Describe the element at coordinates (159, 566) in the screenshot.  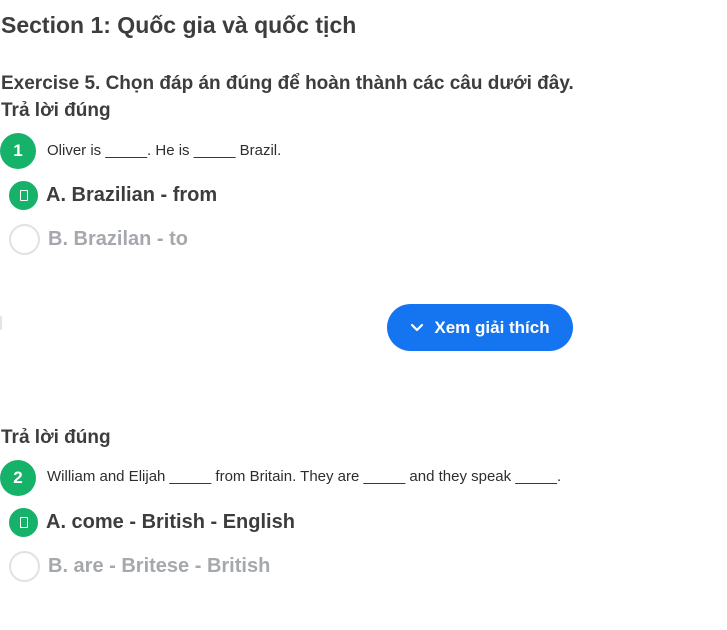
I see `option-label: B. are - Britese - British` at that location.